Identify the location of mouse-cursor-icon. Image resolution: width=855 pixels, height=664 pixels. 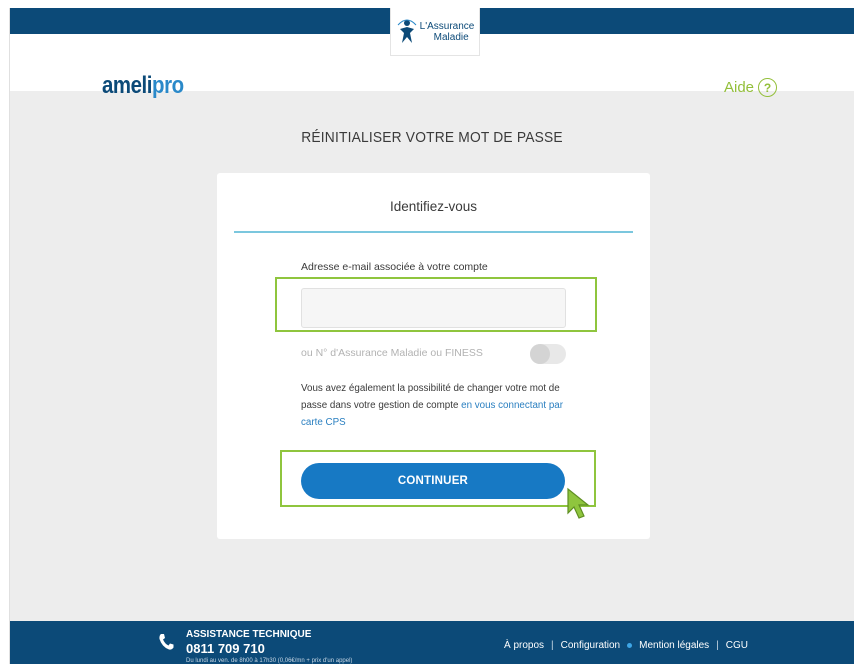
(578, 503).